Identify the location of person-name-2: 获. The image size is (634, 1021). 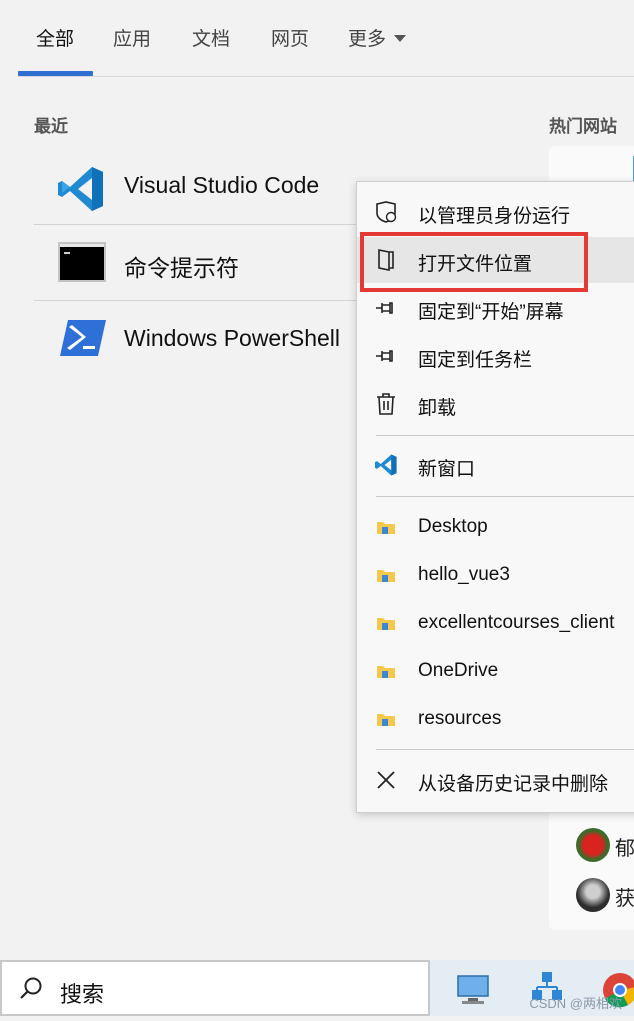
(624, 899).